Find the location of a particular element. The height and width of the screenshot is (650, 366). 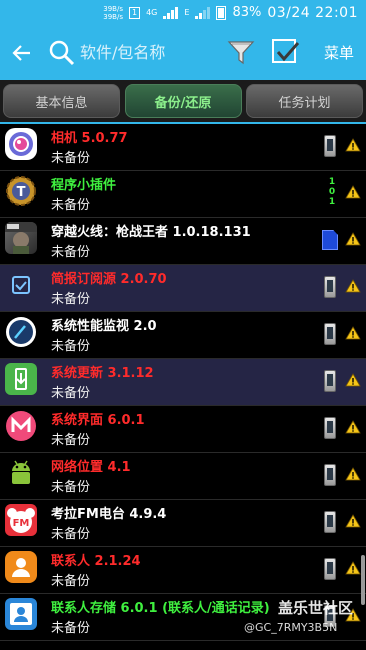

app-name: 网络位置 4.1 is located at coordinates (91, 467).